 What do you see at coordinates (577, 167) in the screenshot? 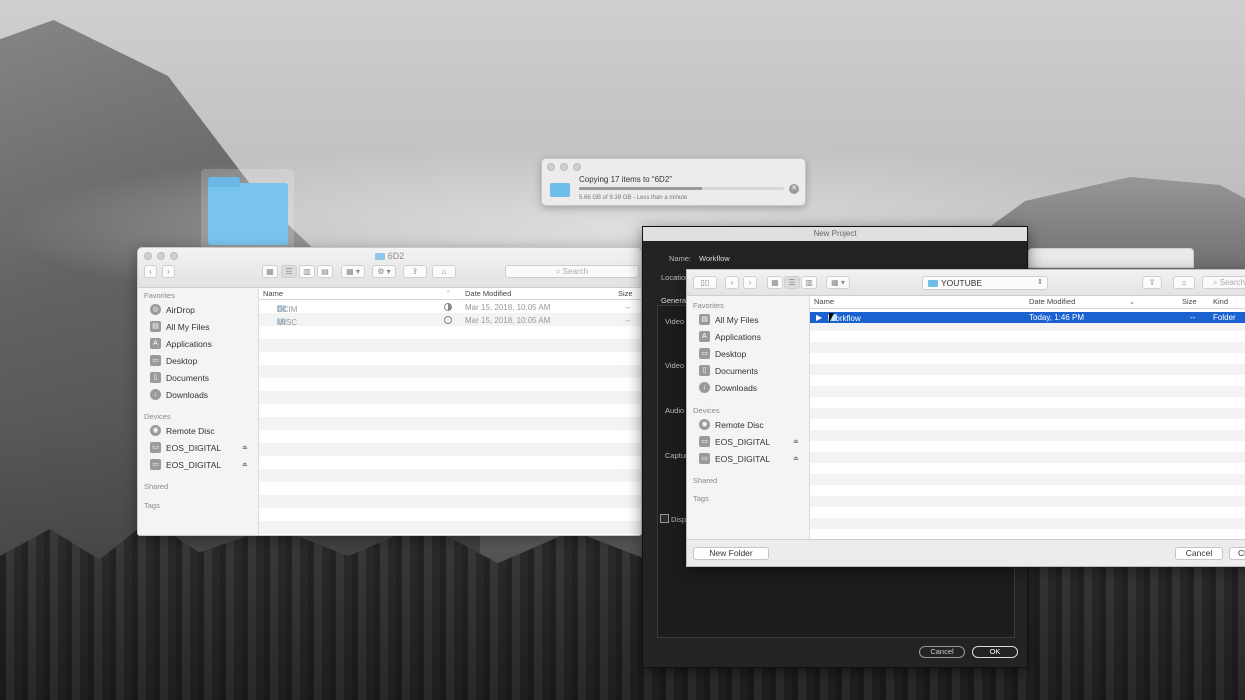
I see `zoom-window-button` at bounding box center [577, 167].